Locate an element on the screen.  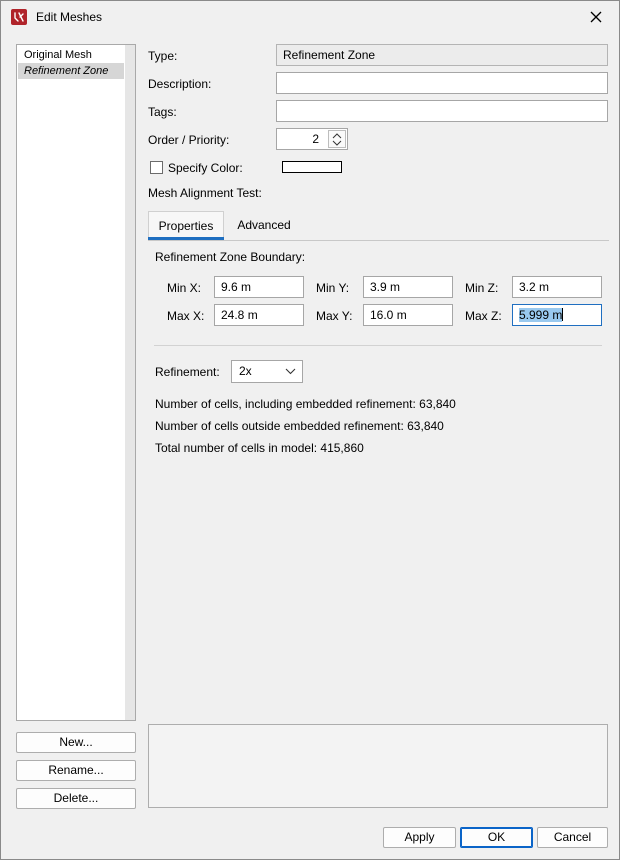
spinner-arrows is located at coordinates (337, 139).